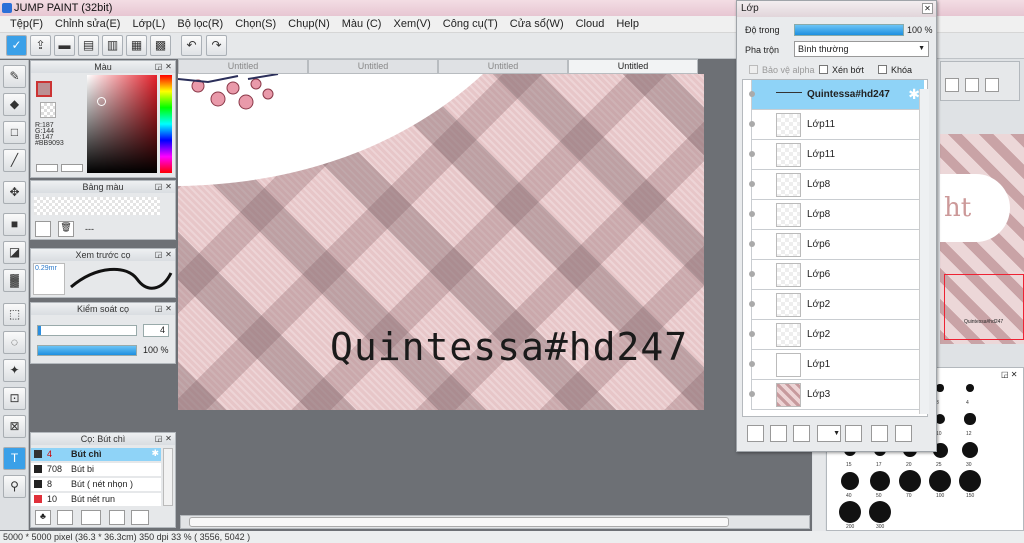  I want to click on brush-item: 4 Bút chì ✱, so click(96, 454).